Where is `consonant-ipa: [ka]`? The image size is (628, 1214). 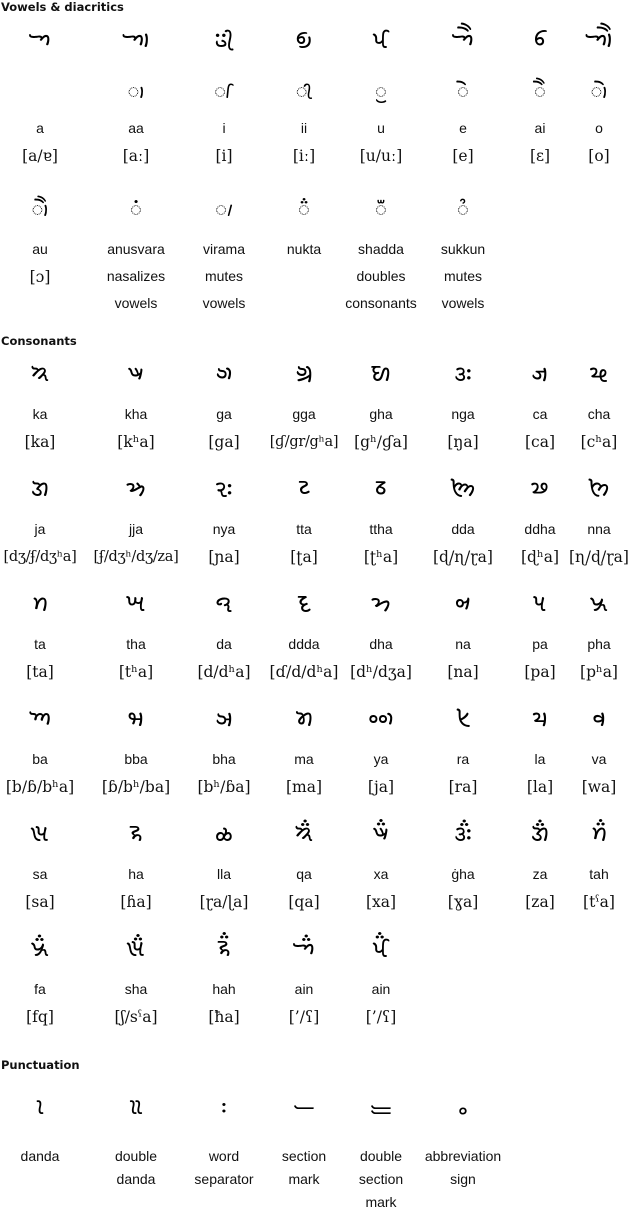
consonant-ipa: [ka] is located at coordinates (40, 442).